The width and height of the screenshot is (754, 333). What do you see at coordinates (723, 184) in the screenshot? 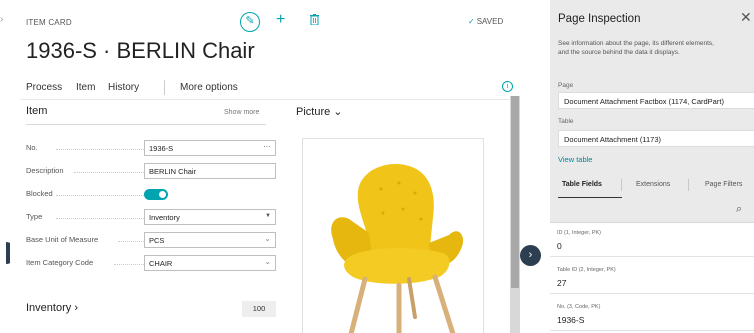
I see `tab-page-filters: Page Filters` at bounding box center [723, 184].